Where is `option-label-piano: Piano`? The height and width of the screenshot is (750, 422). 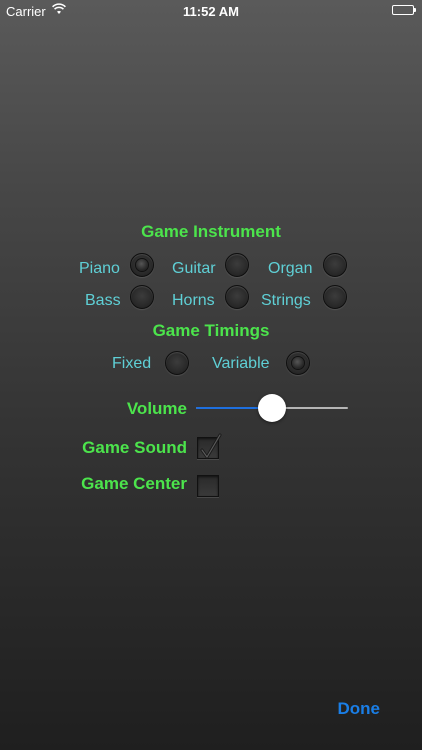 option-label-piano: Piano is located at coordinates (99, 268).